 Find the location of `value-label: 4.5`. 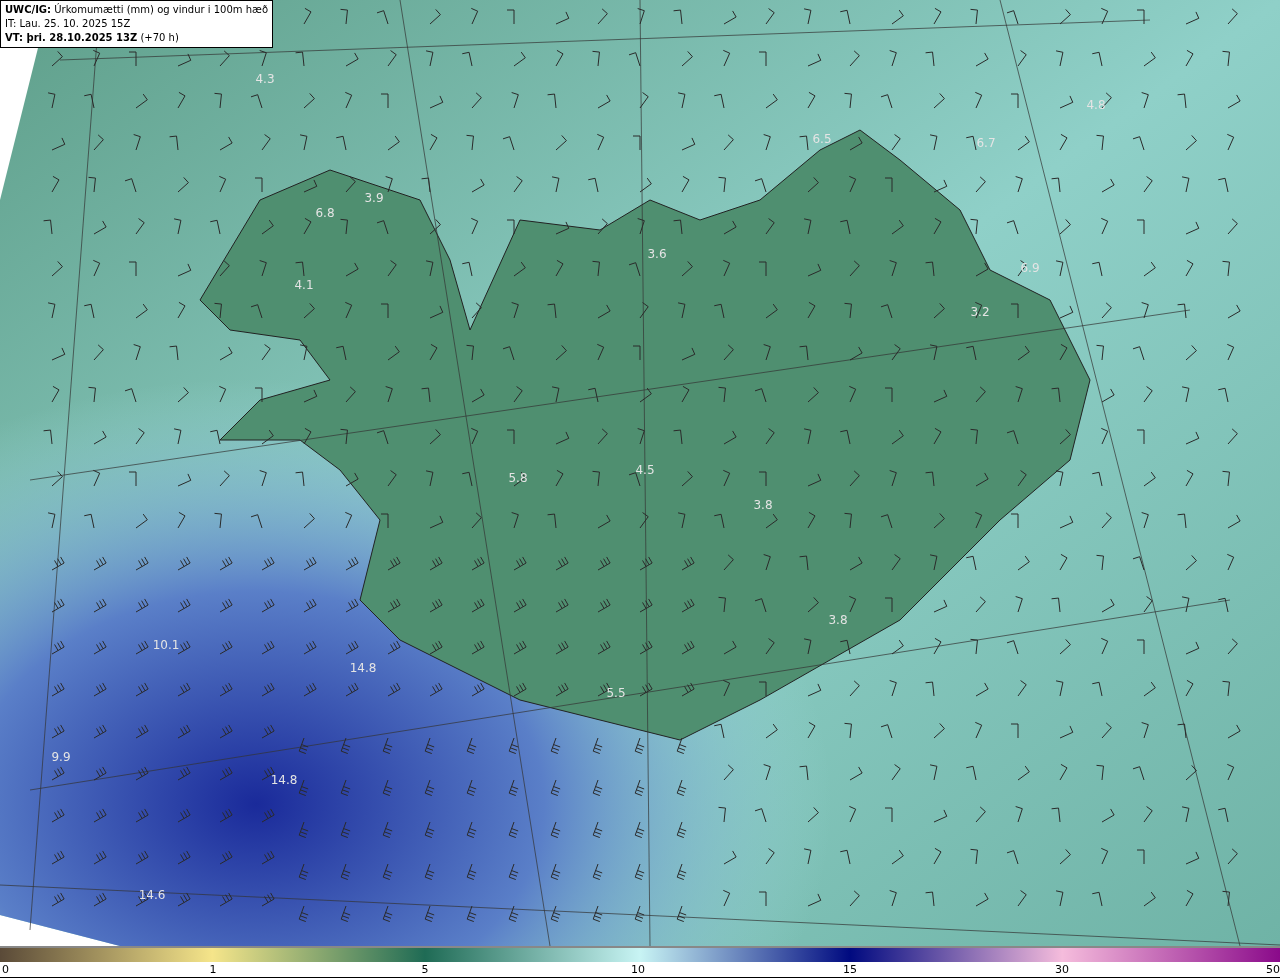

value-label: 4.5 is located at coordinates (645, 470).